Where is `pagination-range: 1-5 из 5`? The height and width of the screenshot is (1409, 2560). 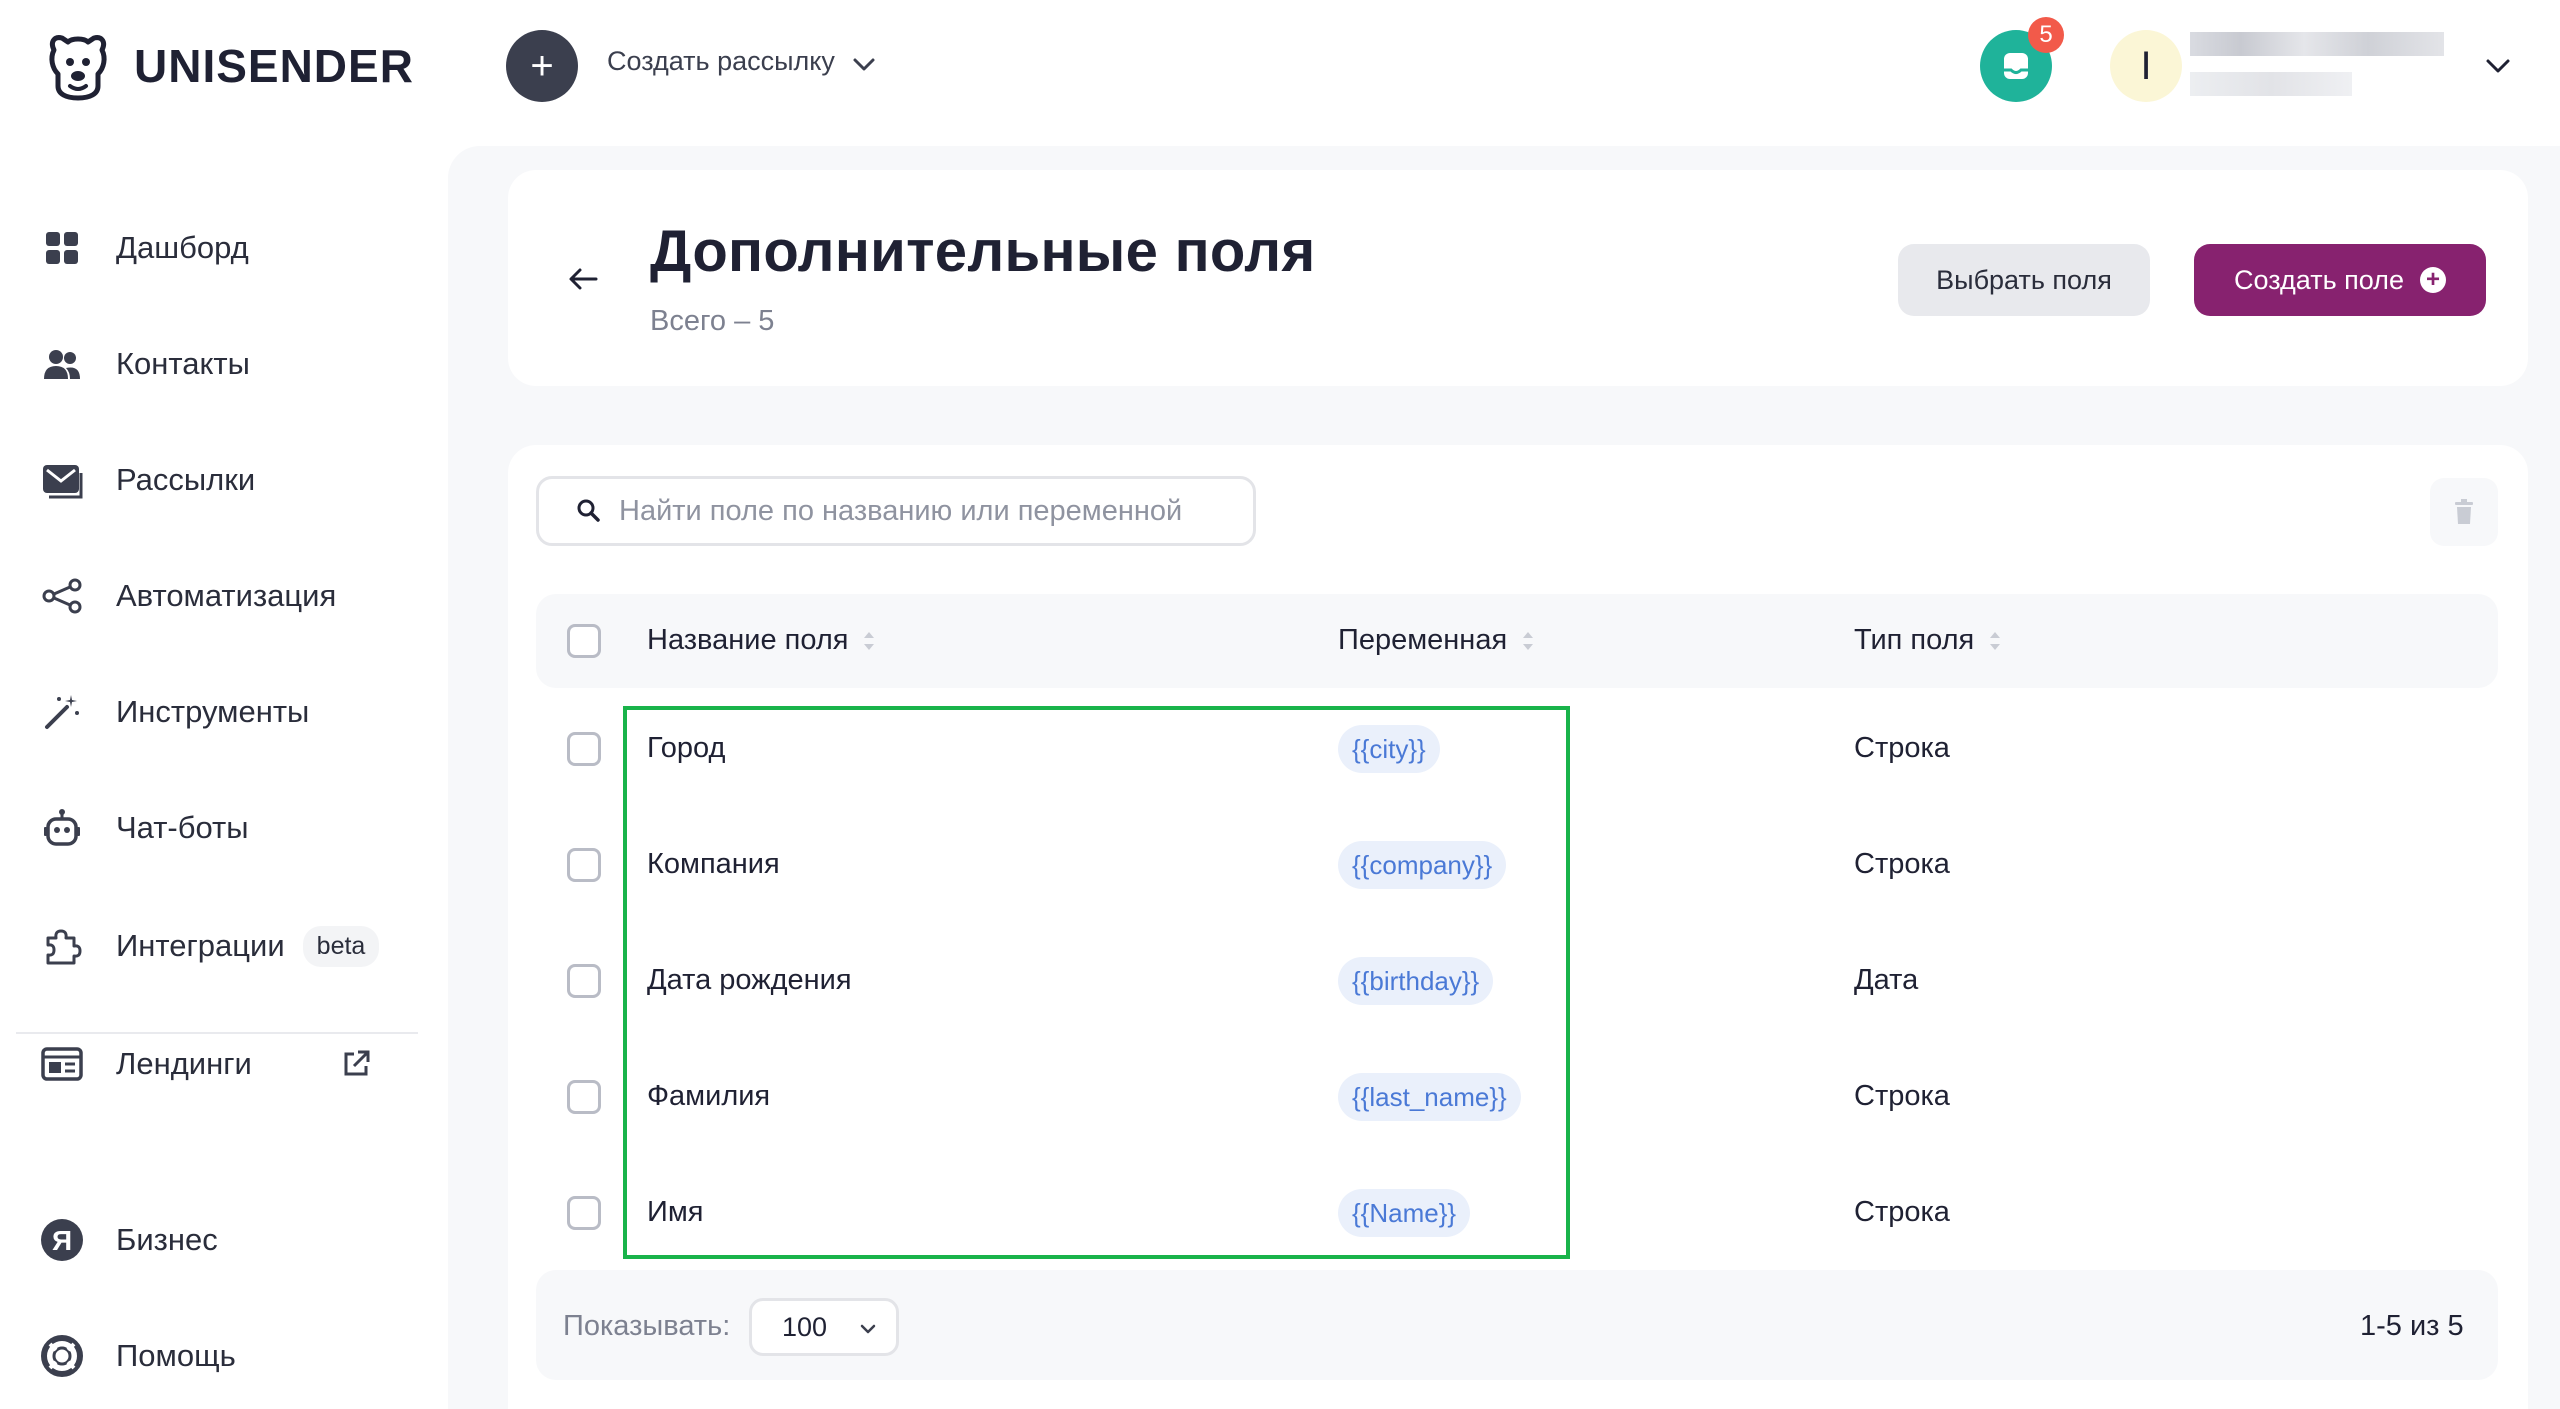
pagination-range: 1-5 из 5 is located at coordinates (2412, 1326).